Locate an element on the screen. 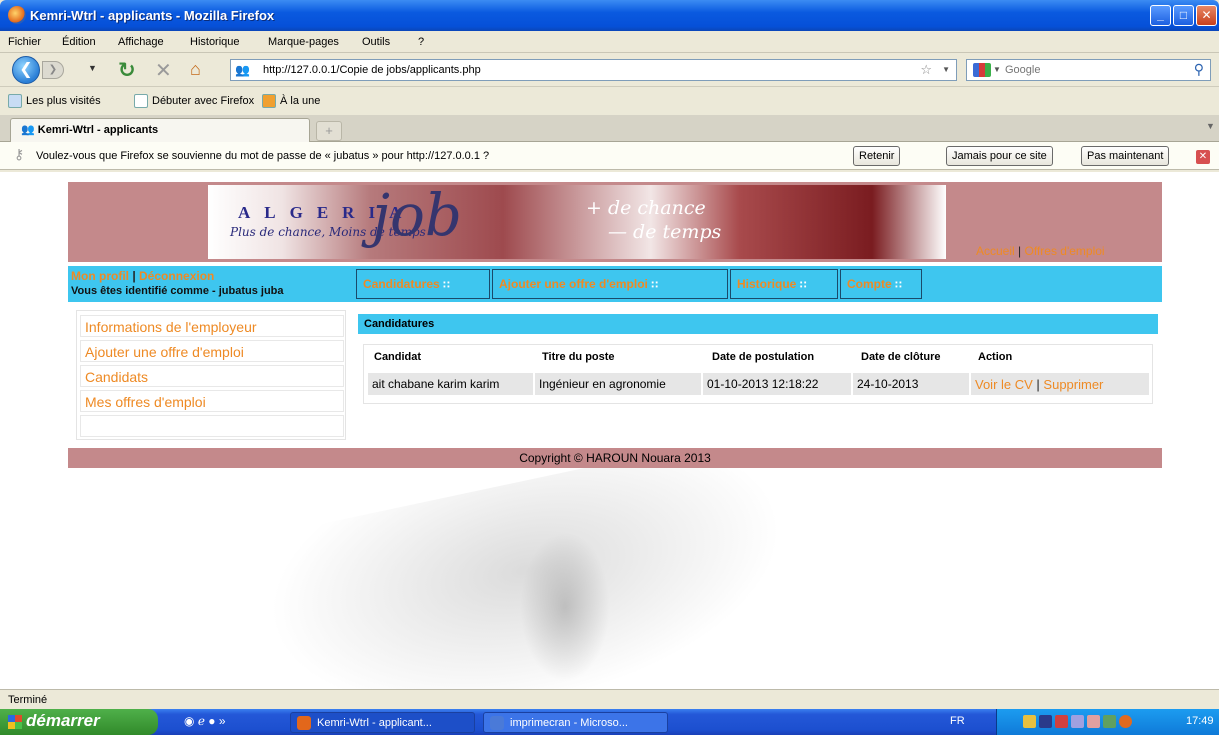 The image size is (1219, 735). background-figure is located at coordinates (565, 607).